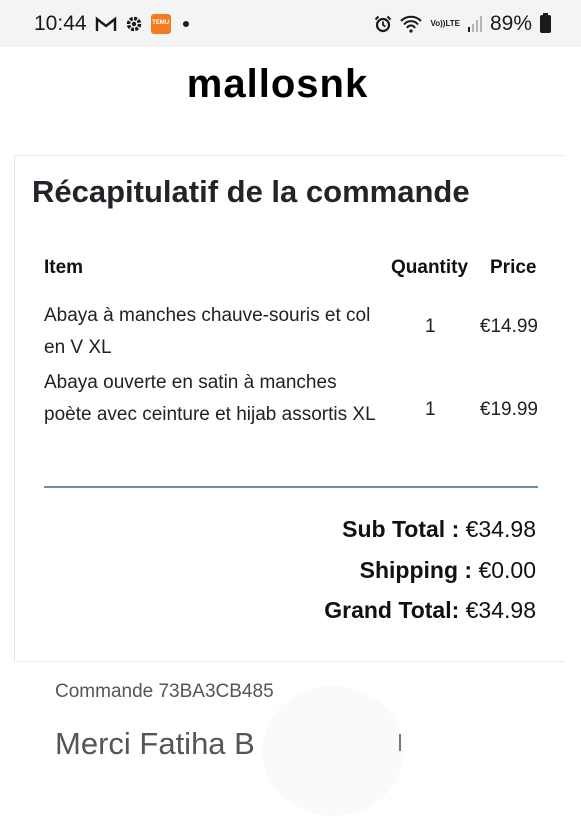  I want to click on temu-icon: TEMU, so click(160, 23).